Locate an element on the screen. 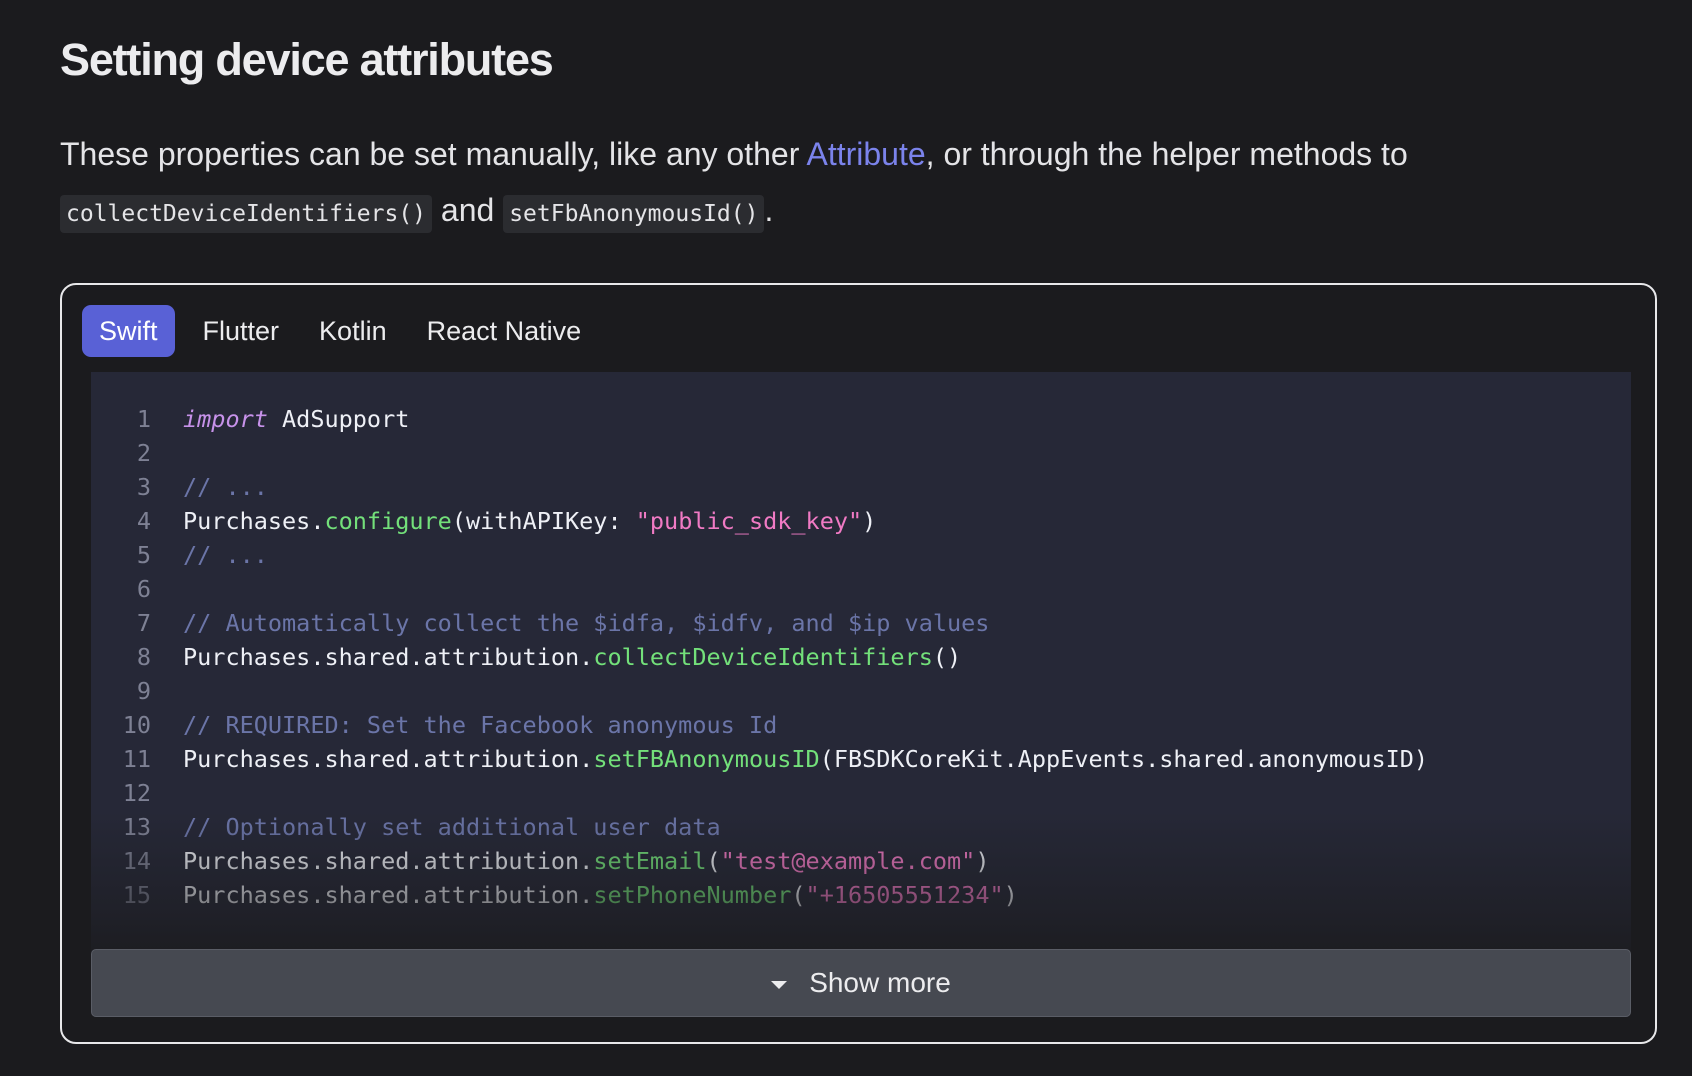  line-number: 14 is located at coordinates (136, 861).